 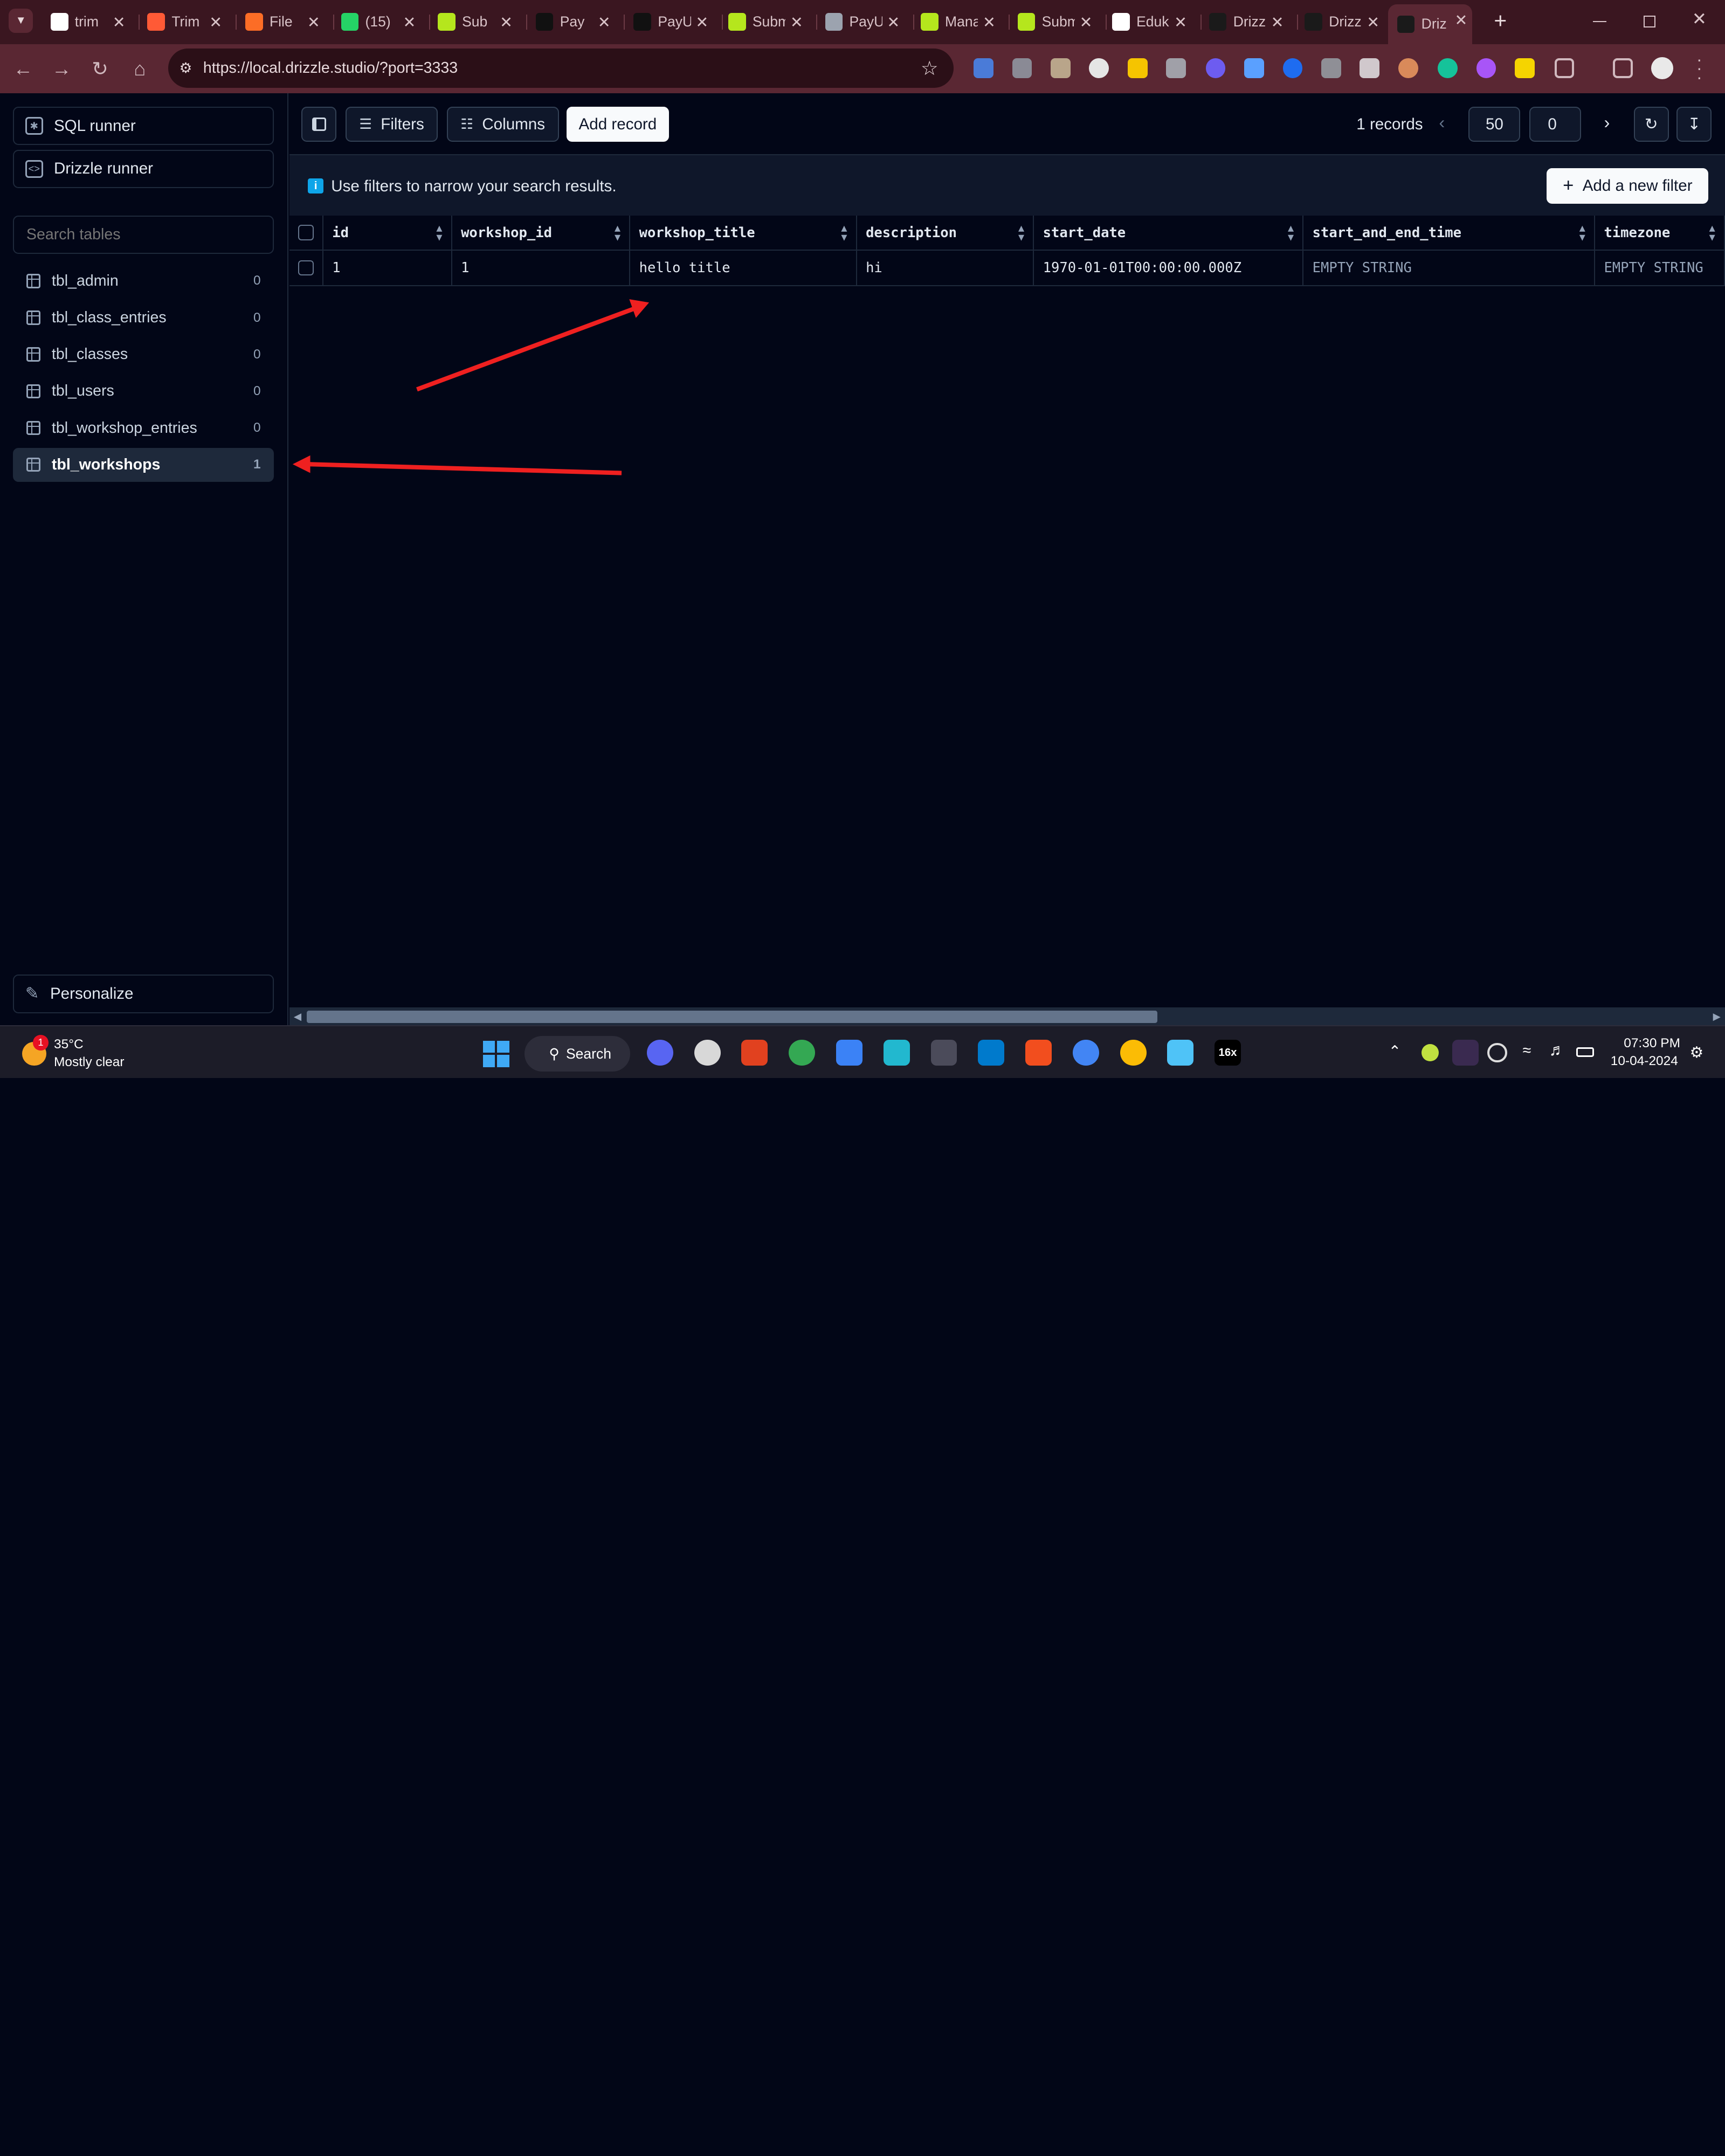 What do you see at coordinates (659, 1052) in the screenshot?
I see `discord-icon` at bounding box center [659, 1052].